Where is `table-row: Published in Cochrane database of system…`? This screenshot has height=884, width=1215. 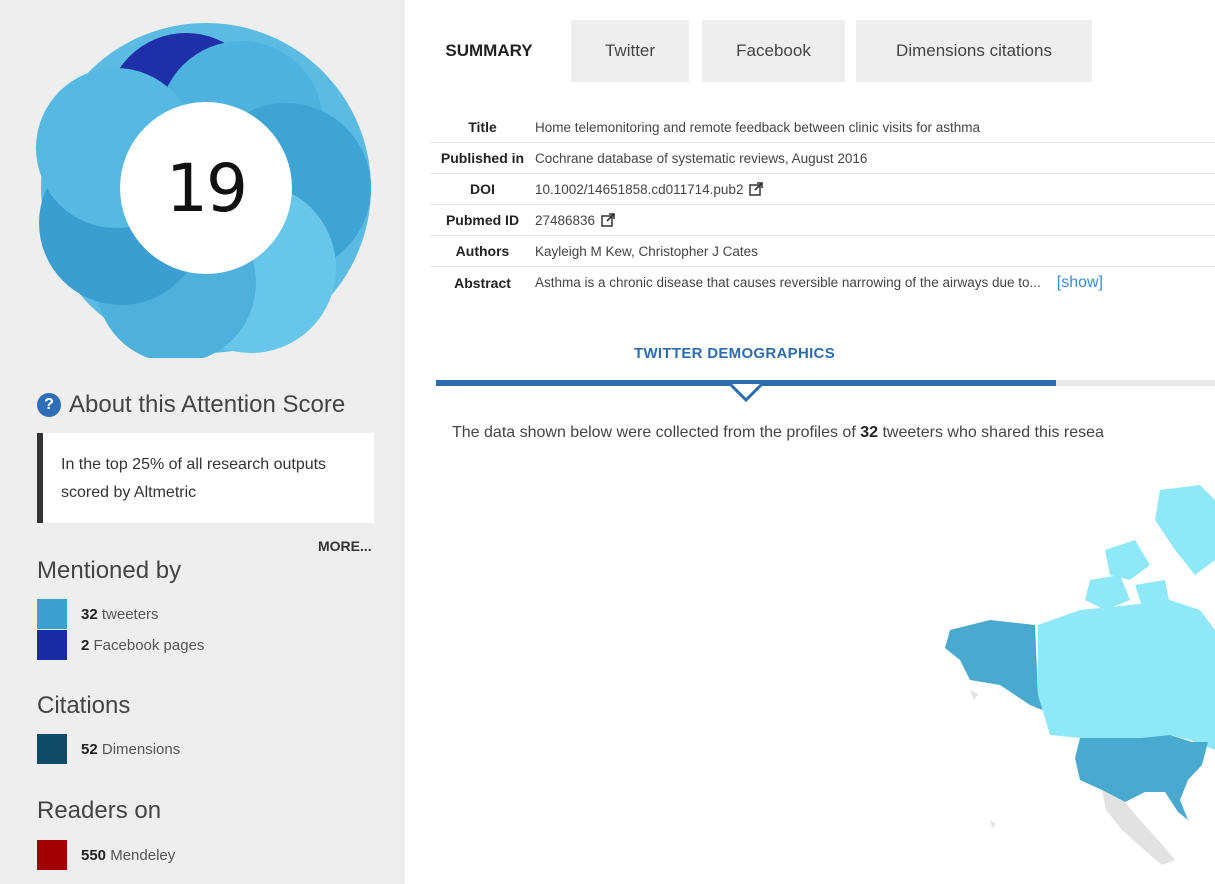 table-row: Published in Cochrane database of system… is located at coordinates (822, 158).